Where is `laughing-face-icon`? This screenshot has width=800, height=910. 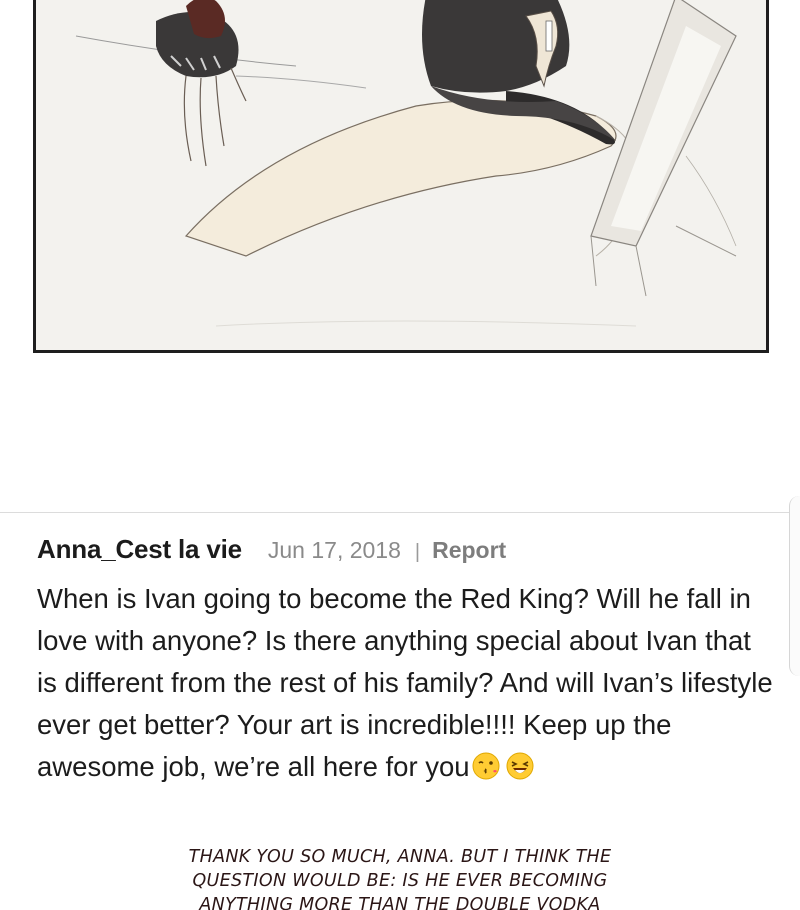 laughing-face-icon is located at coordinates (520, 766).